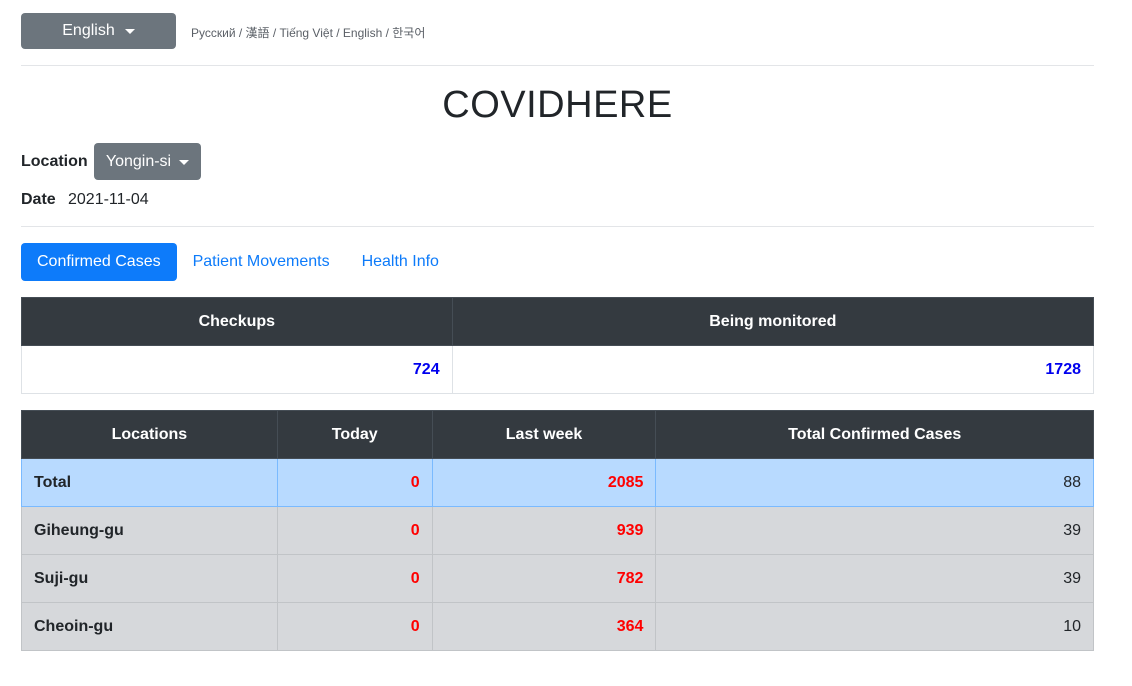 This screenshot has height=686, width=1132. I want to click on tab-health-info: Health Info, so click(400, 262).